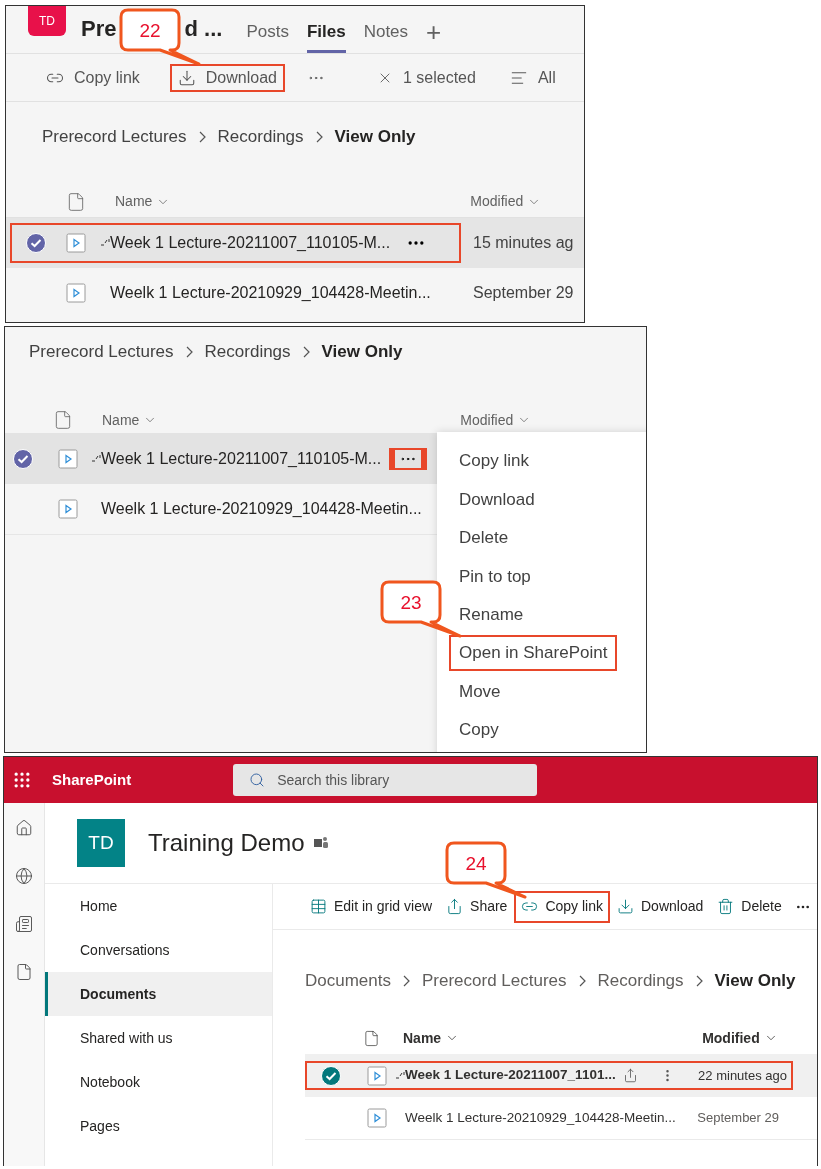 This screenshot has width=821, height=1169. I want to click on add-tab-button: +, so click(434, 29).